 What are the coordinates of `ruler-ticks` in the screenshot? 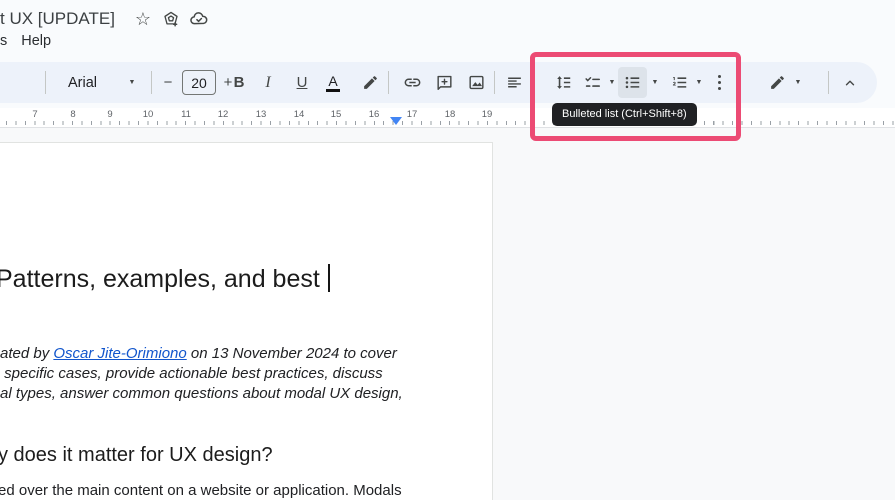 It's located at (447, 123).